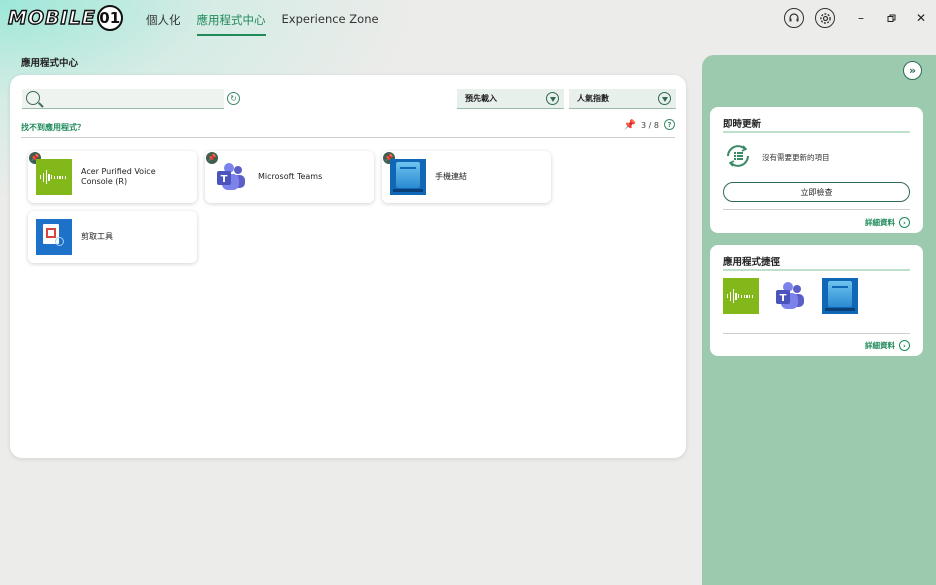 This screenshot has width=936, height=585. What do you see at coordinates (97, 236) in the screenshot?
I see `app-card-label: 剪取工具` at bounding box center [97, 236].